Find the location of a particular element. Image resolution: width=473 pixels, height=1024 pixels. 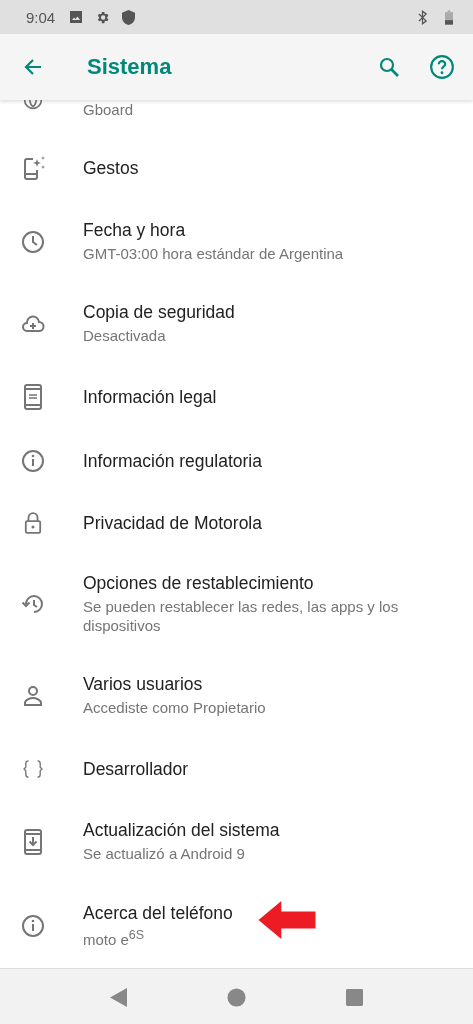

square-icon is located at coordinates (354, 997).